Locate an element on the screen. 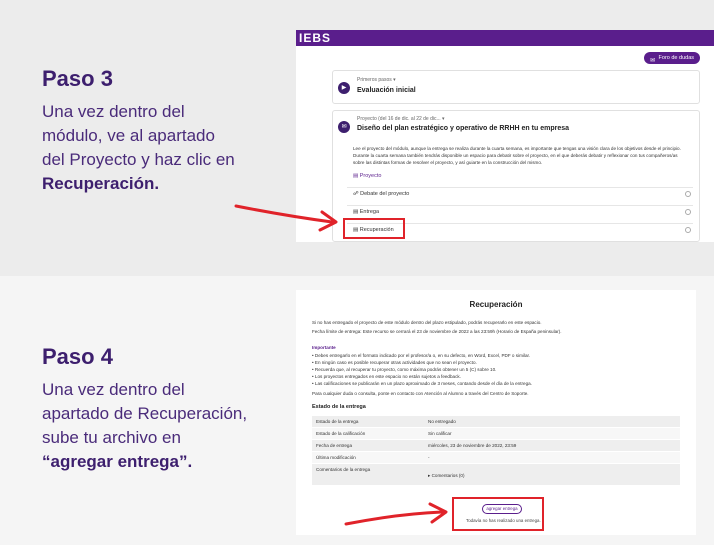  step3-line2: módulo, ve al apartado is located at coordinates (128, 135).